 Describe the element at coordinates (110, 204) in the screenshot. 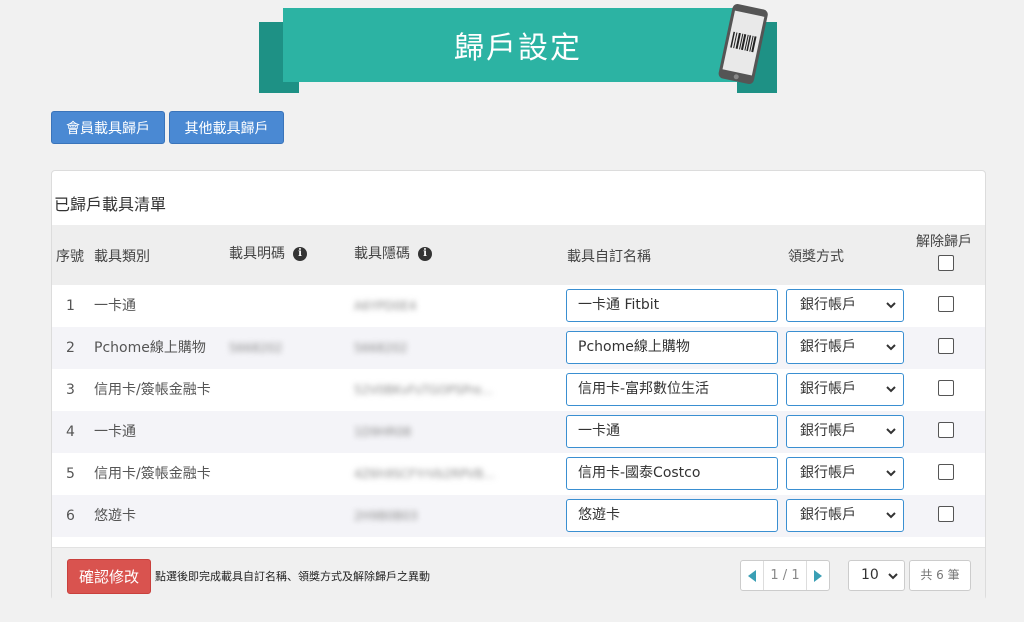

I see `panel-title: 已歸戶載具清單` at that location.